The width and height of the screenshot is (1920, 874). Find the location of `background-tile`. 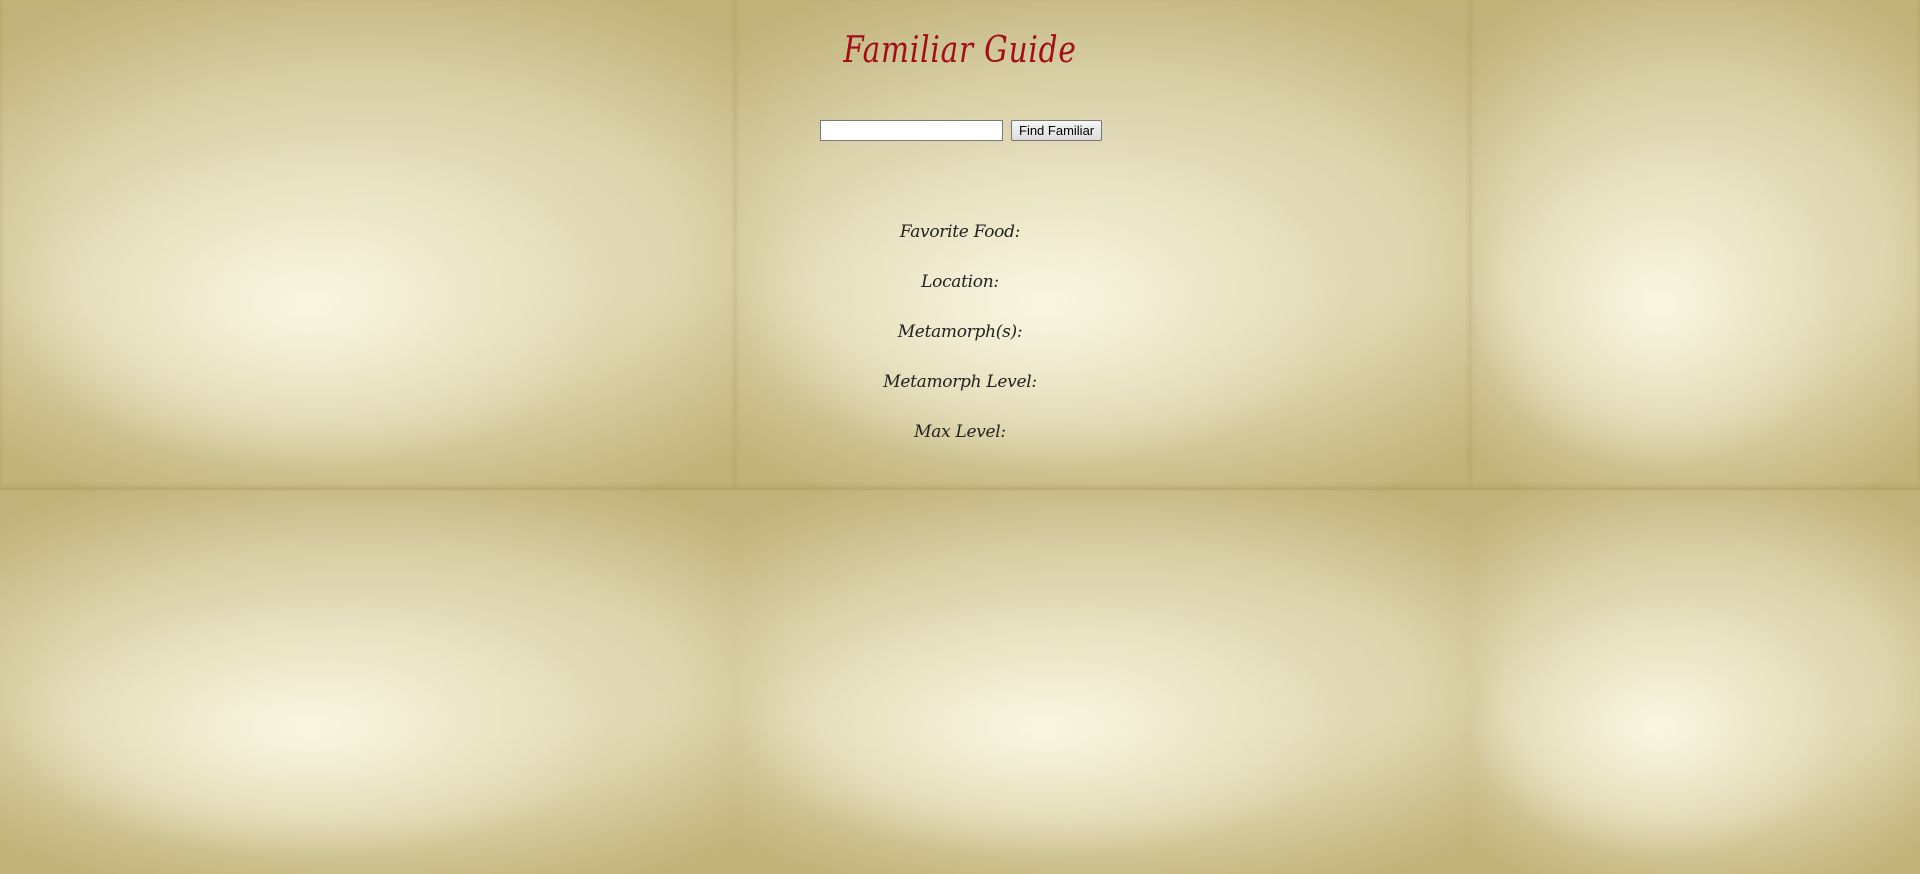

background-tile is located at coordinates (1695, 682).